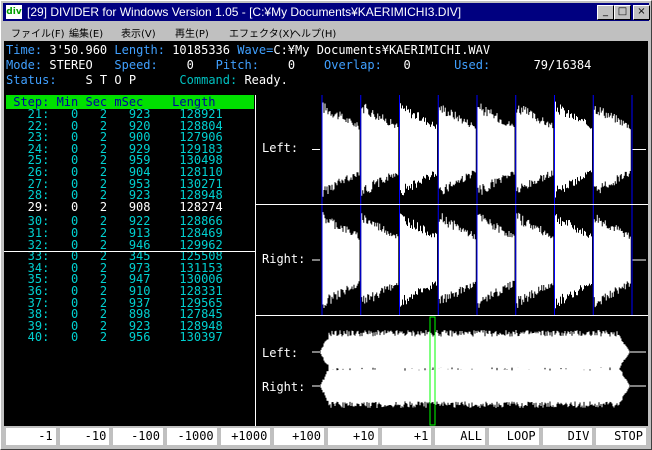  What do you see at coordinates (291, 65) in the screenshot?
I see `pitch-value: 0` at bounding box center [291, 65].